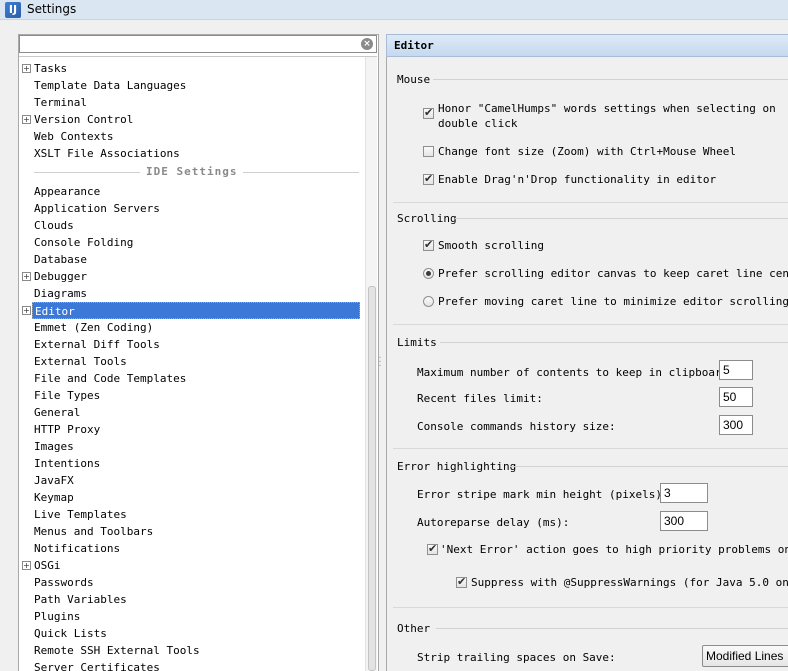 The height and width of the screenshot is (671, 788). Describe the element at coordinates (612, 628) in the screenshot. I see `other-group-line` at that location.